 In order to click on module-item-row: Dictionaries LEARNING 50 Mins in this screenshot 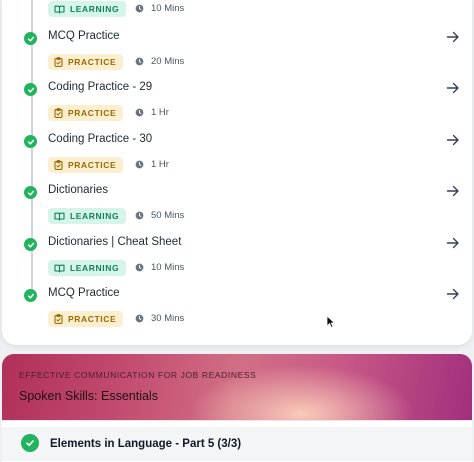, I will do `click(237, 210)`.